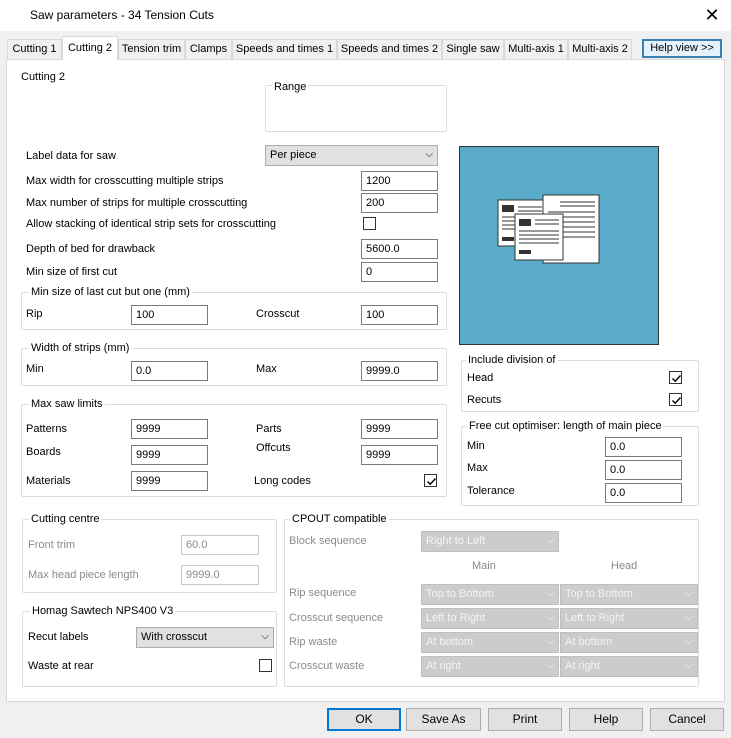 This screenshot has height=738, width=731. I want to click on close-icon: ✕, so click(712, 15).